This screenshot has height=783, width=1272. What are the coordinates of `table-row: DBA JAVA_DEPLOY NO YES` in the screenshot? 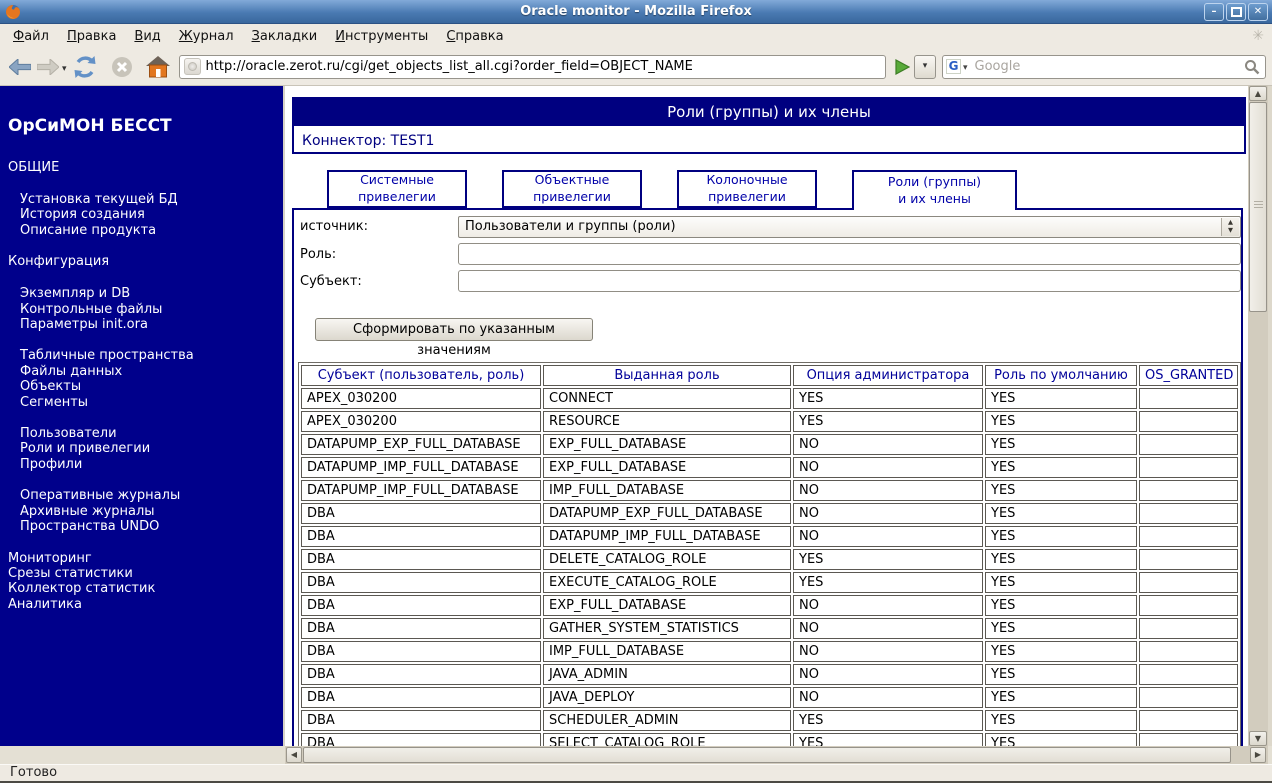 It's located at (769, 697).